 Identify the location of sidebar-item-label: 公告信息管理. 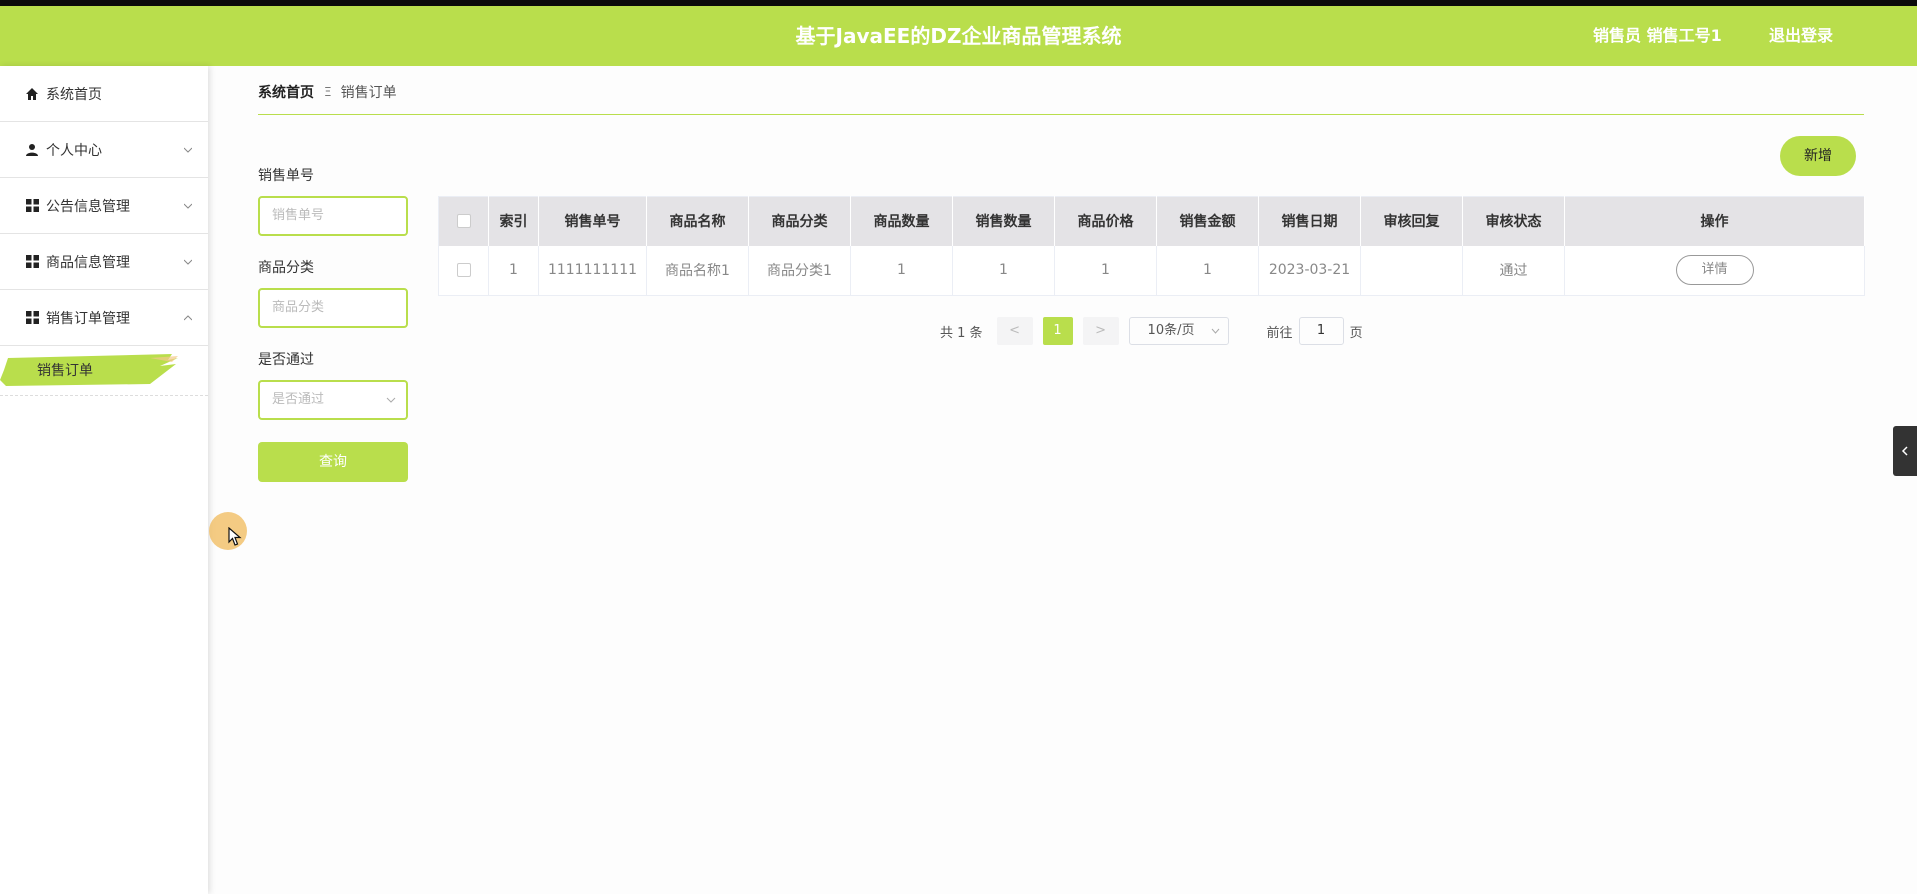
(88, 206).